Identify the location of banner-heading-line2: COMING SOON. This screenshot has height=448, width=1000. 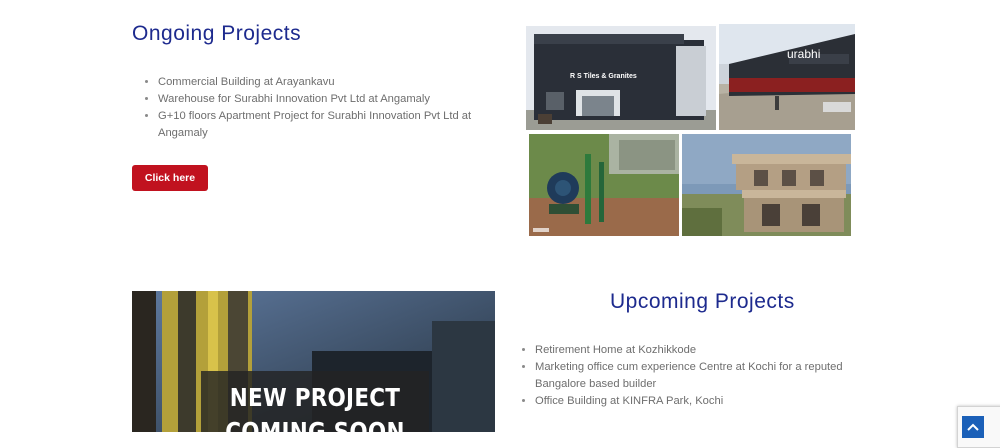
(315, 424).